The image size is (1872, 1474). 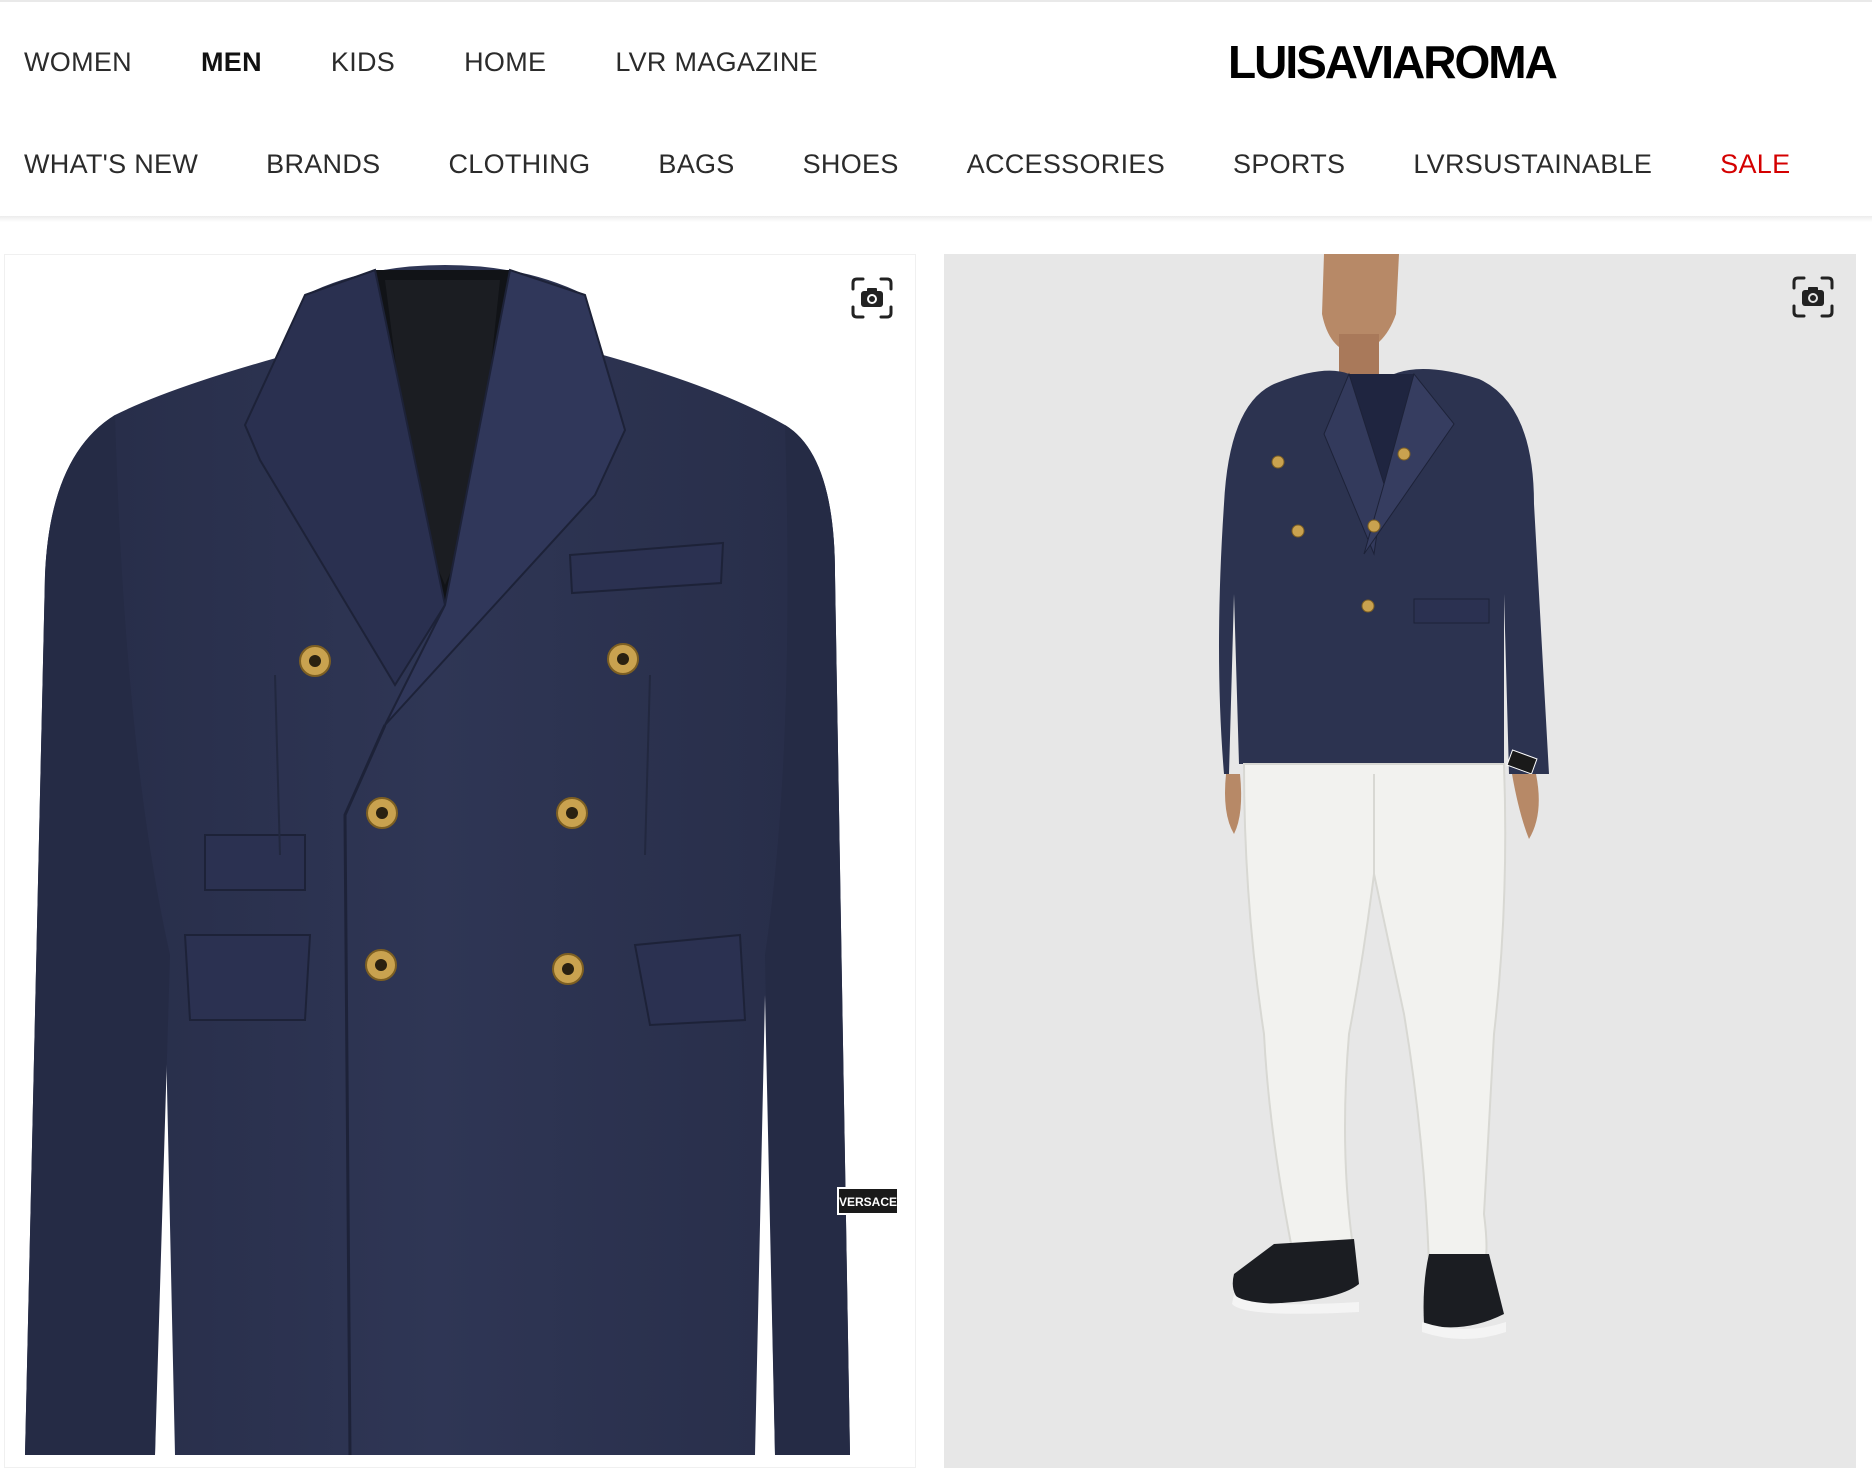 What do you see at coordinates (1755, 164) in the screenshot?
I see `category-sale: SALE` at bounding box center [1755, 164].